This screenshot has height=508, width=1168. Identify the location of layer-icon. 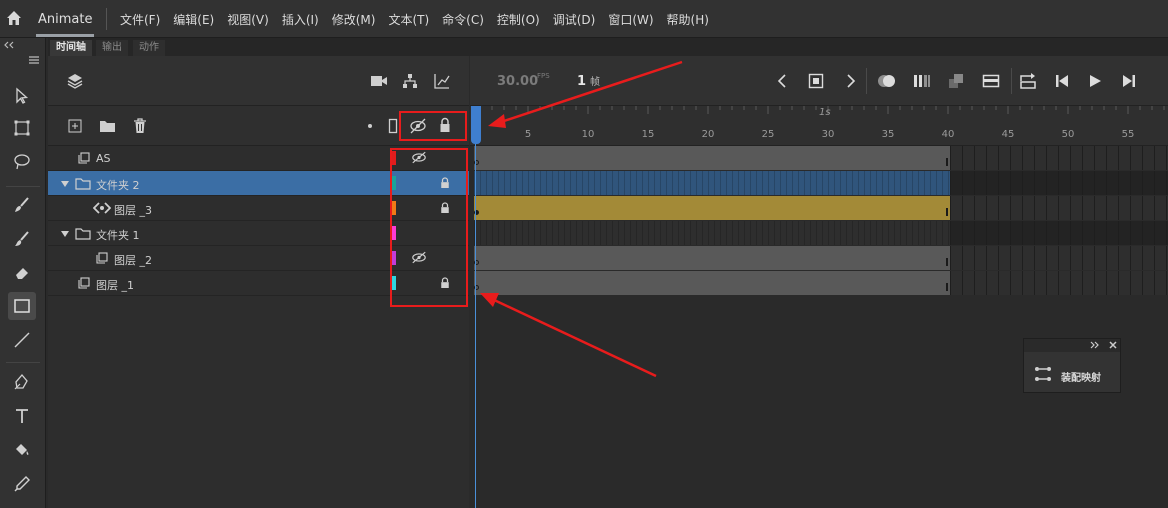
(102, 258).